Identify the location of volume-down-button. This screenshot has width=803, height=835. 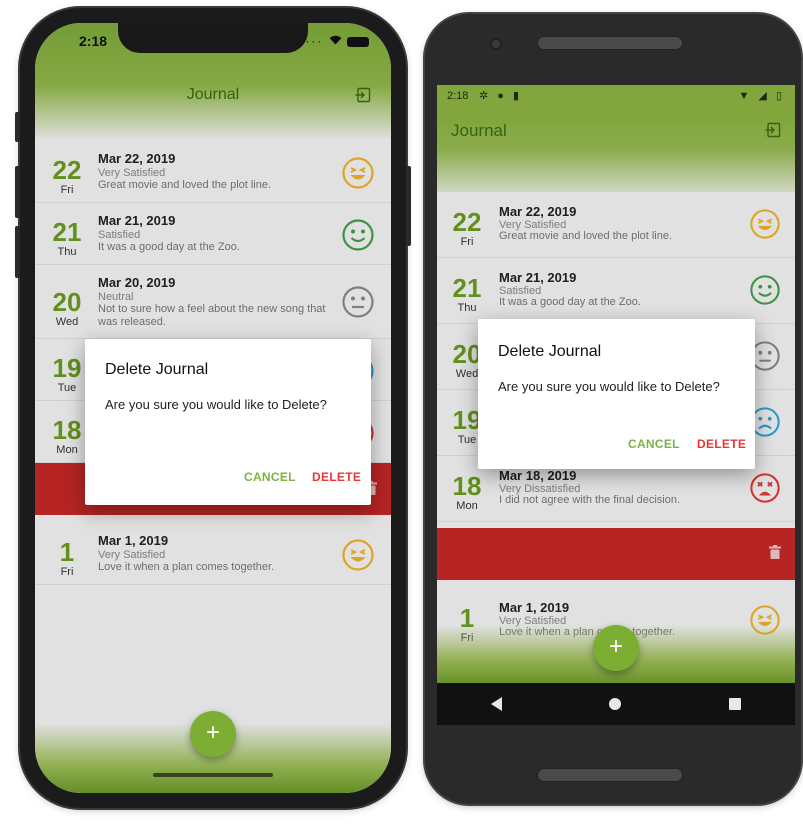
(17, 252).